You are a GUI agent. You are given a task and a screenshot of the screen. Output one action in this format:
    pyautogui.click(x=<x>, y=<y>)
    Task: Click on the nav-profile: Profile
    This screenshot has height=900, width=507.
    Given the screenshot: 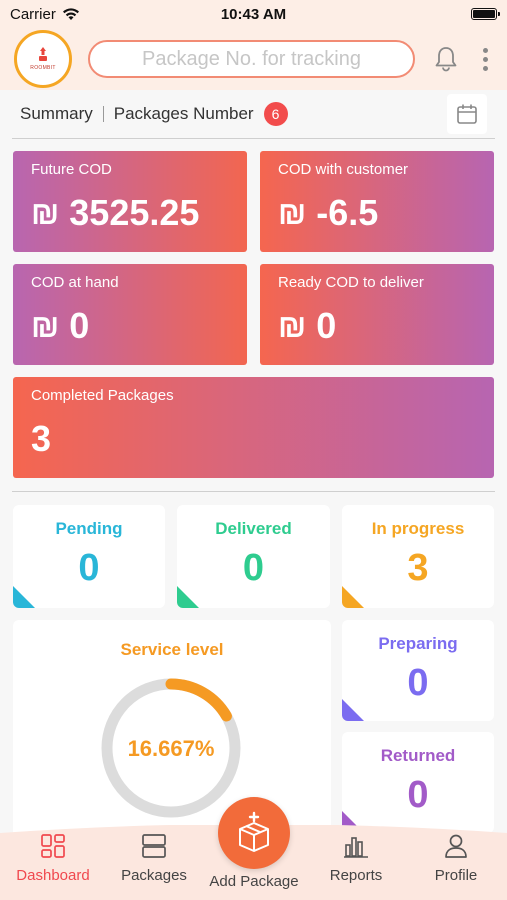 What is the action you would take?
    pyautogui.click(x=456, y=858)
    